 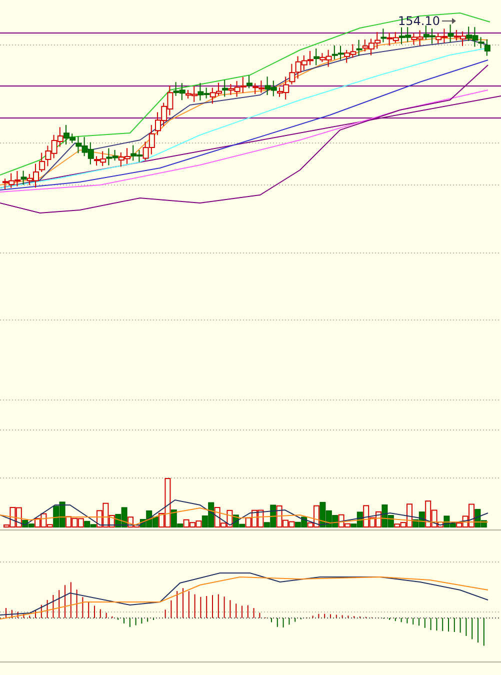 I want to click on peak-price-label: 154.10, so click(x=419, y=21).